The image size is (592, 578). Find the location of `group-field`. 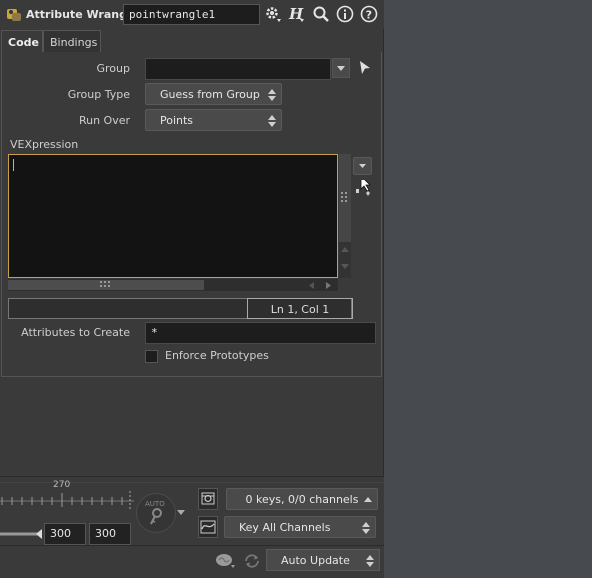

group-field is located at coordinates (238, 69).